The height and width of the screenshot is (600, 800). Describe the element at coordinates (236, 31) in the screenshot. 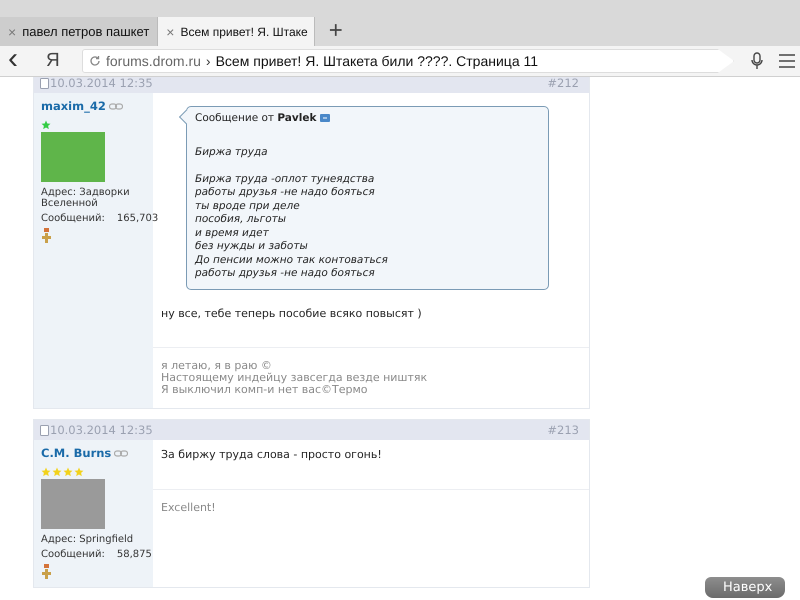

I see `browser-tab: × Всем привет! Я. Штаке` at that location.